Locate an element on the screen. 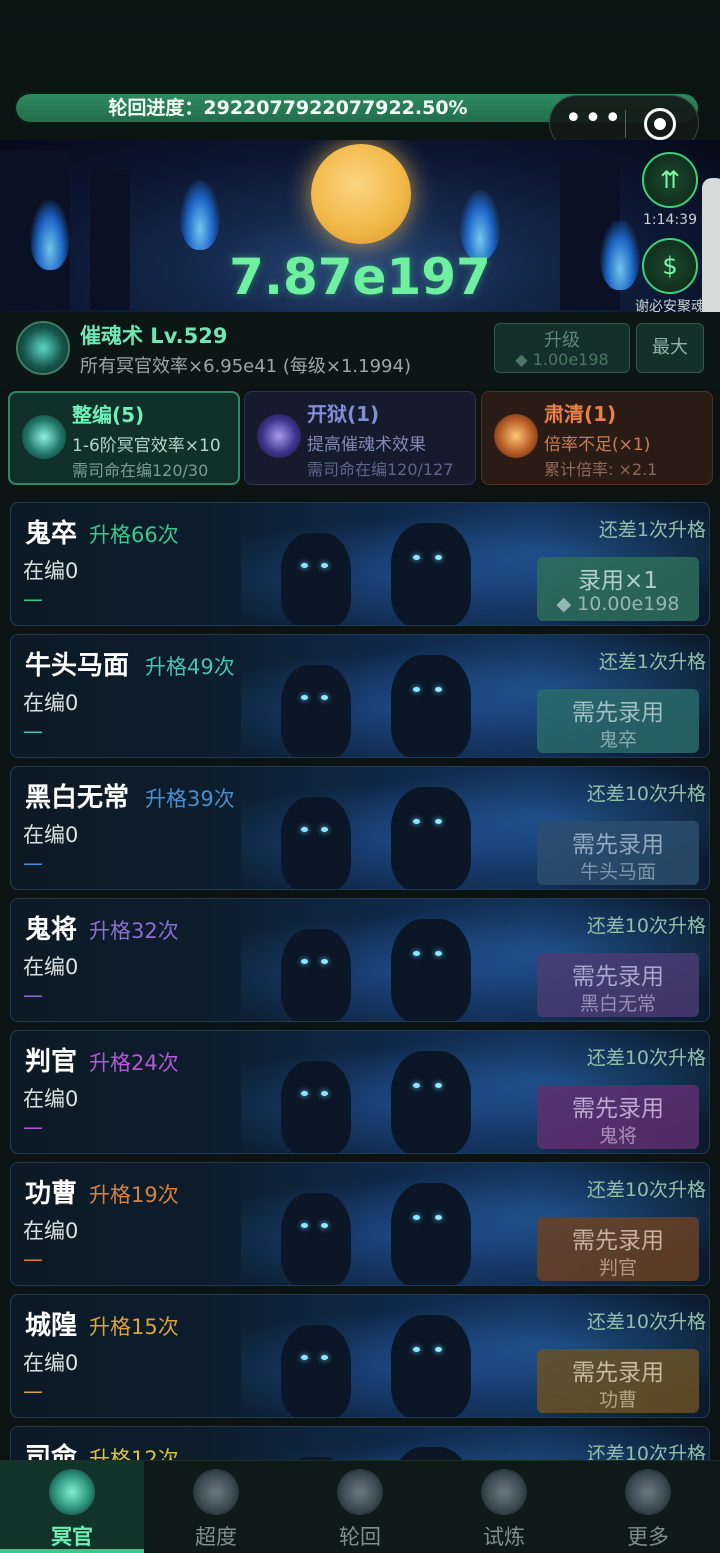 The image size is (720, 1553). reorganize-title: 整编(5) is located at coordinates (108, 415).